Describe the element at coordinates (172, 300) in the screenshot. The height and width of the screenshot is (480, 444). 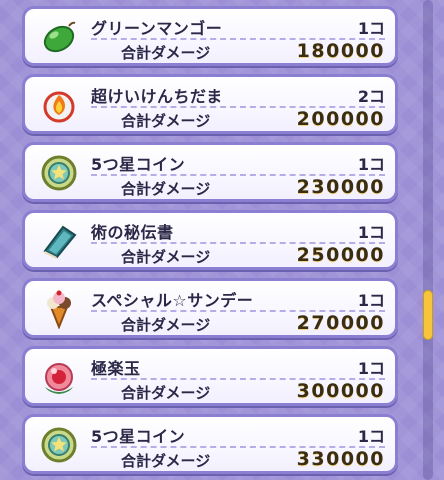
I see `item-name: スペシャル☆サンデー` at that location.